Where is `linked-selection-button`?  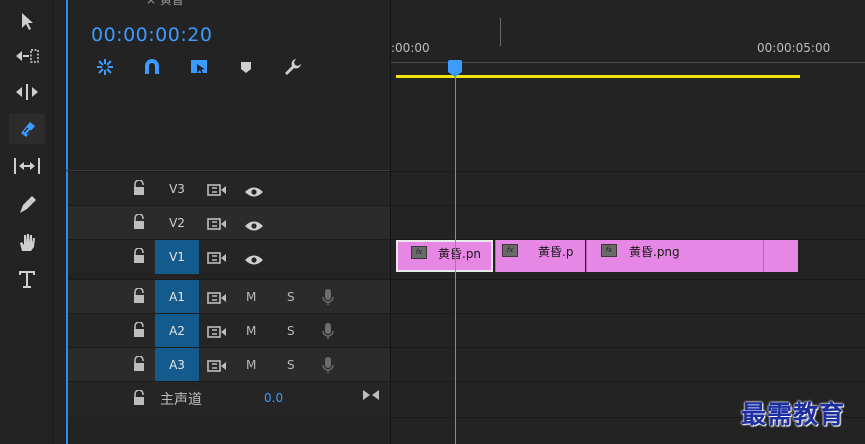 linked-selection-button is located at coordinates (199, 67).